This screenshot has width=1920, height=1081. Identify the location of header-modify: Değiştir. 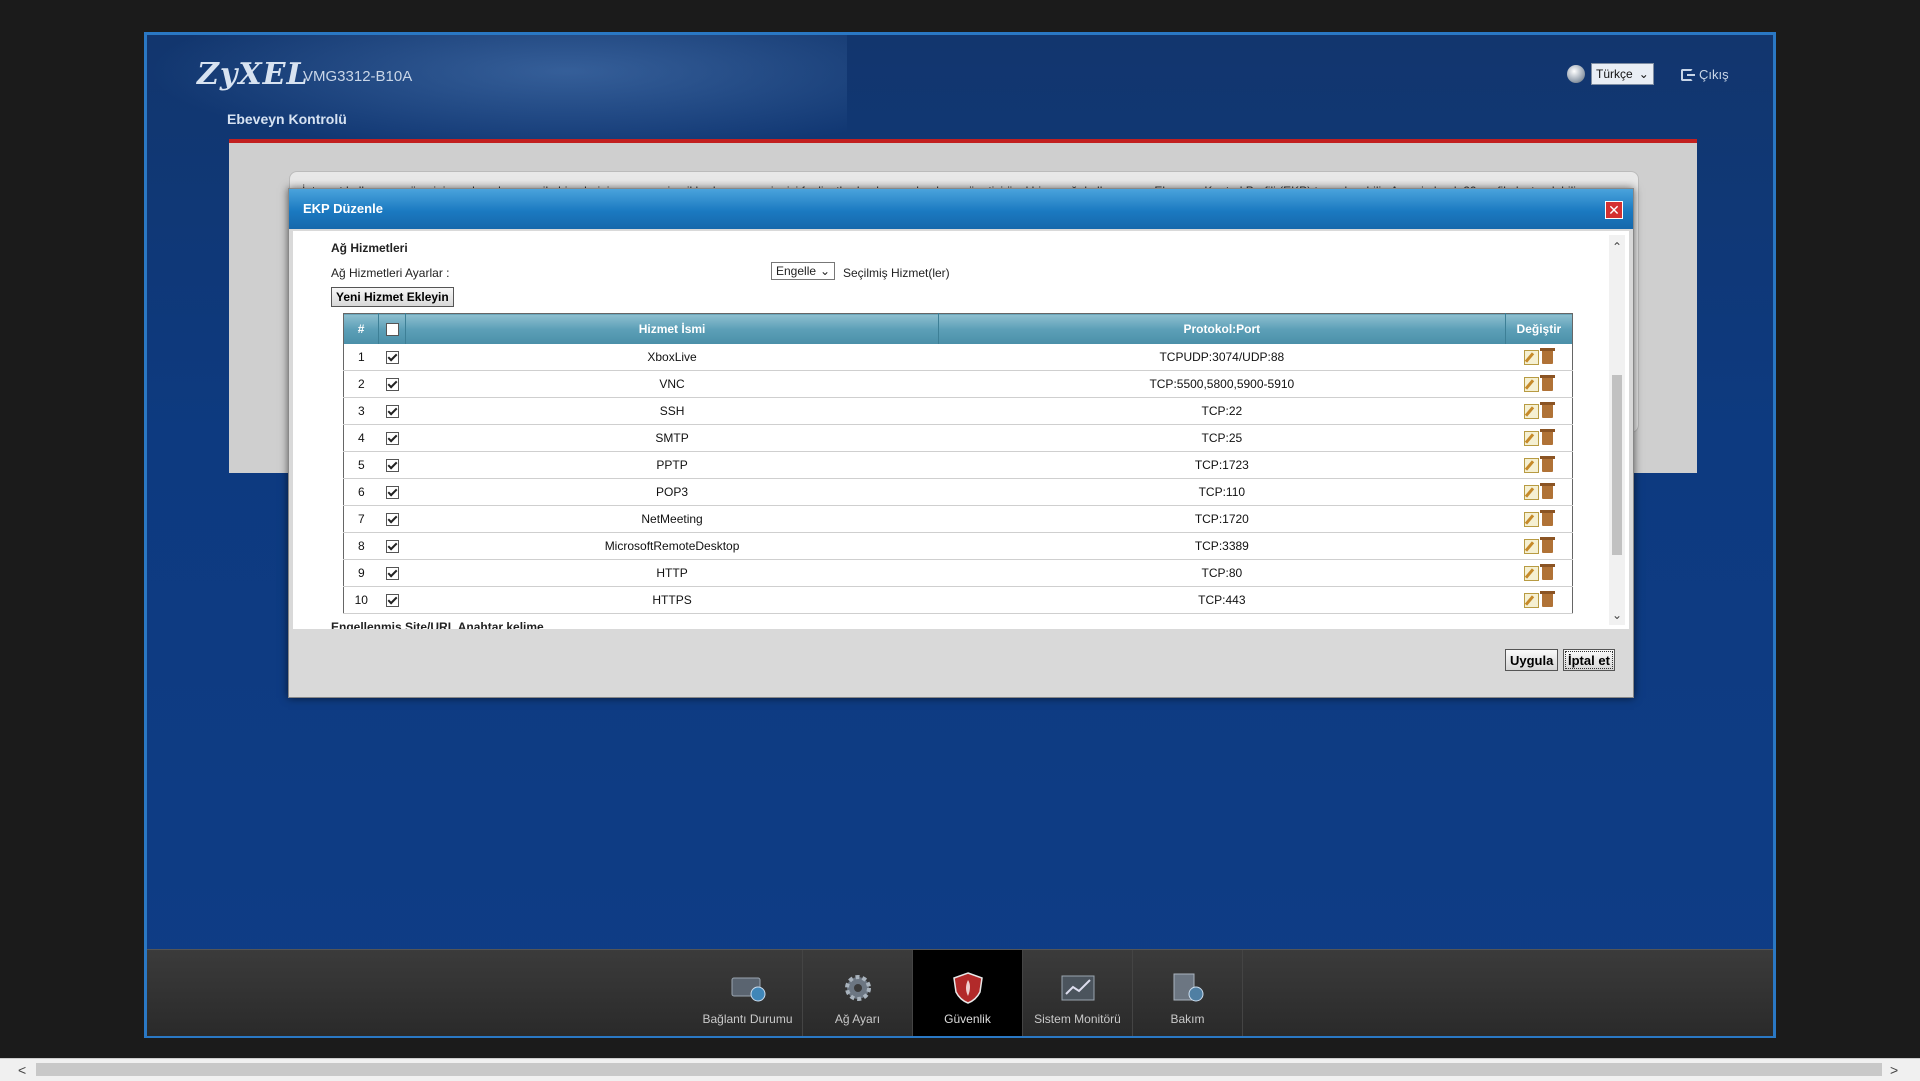
(1539, 328).